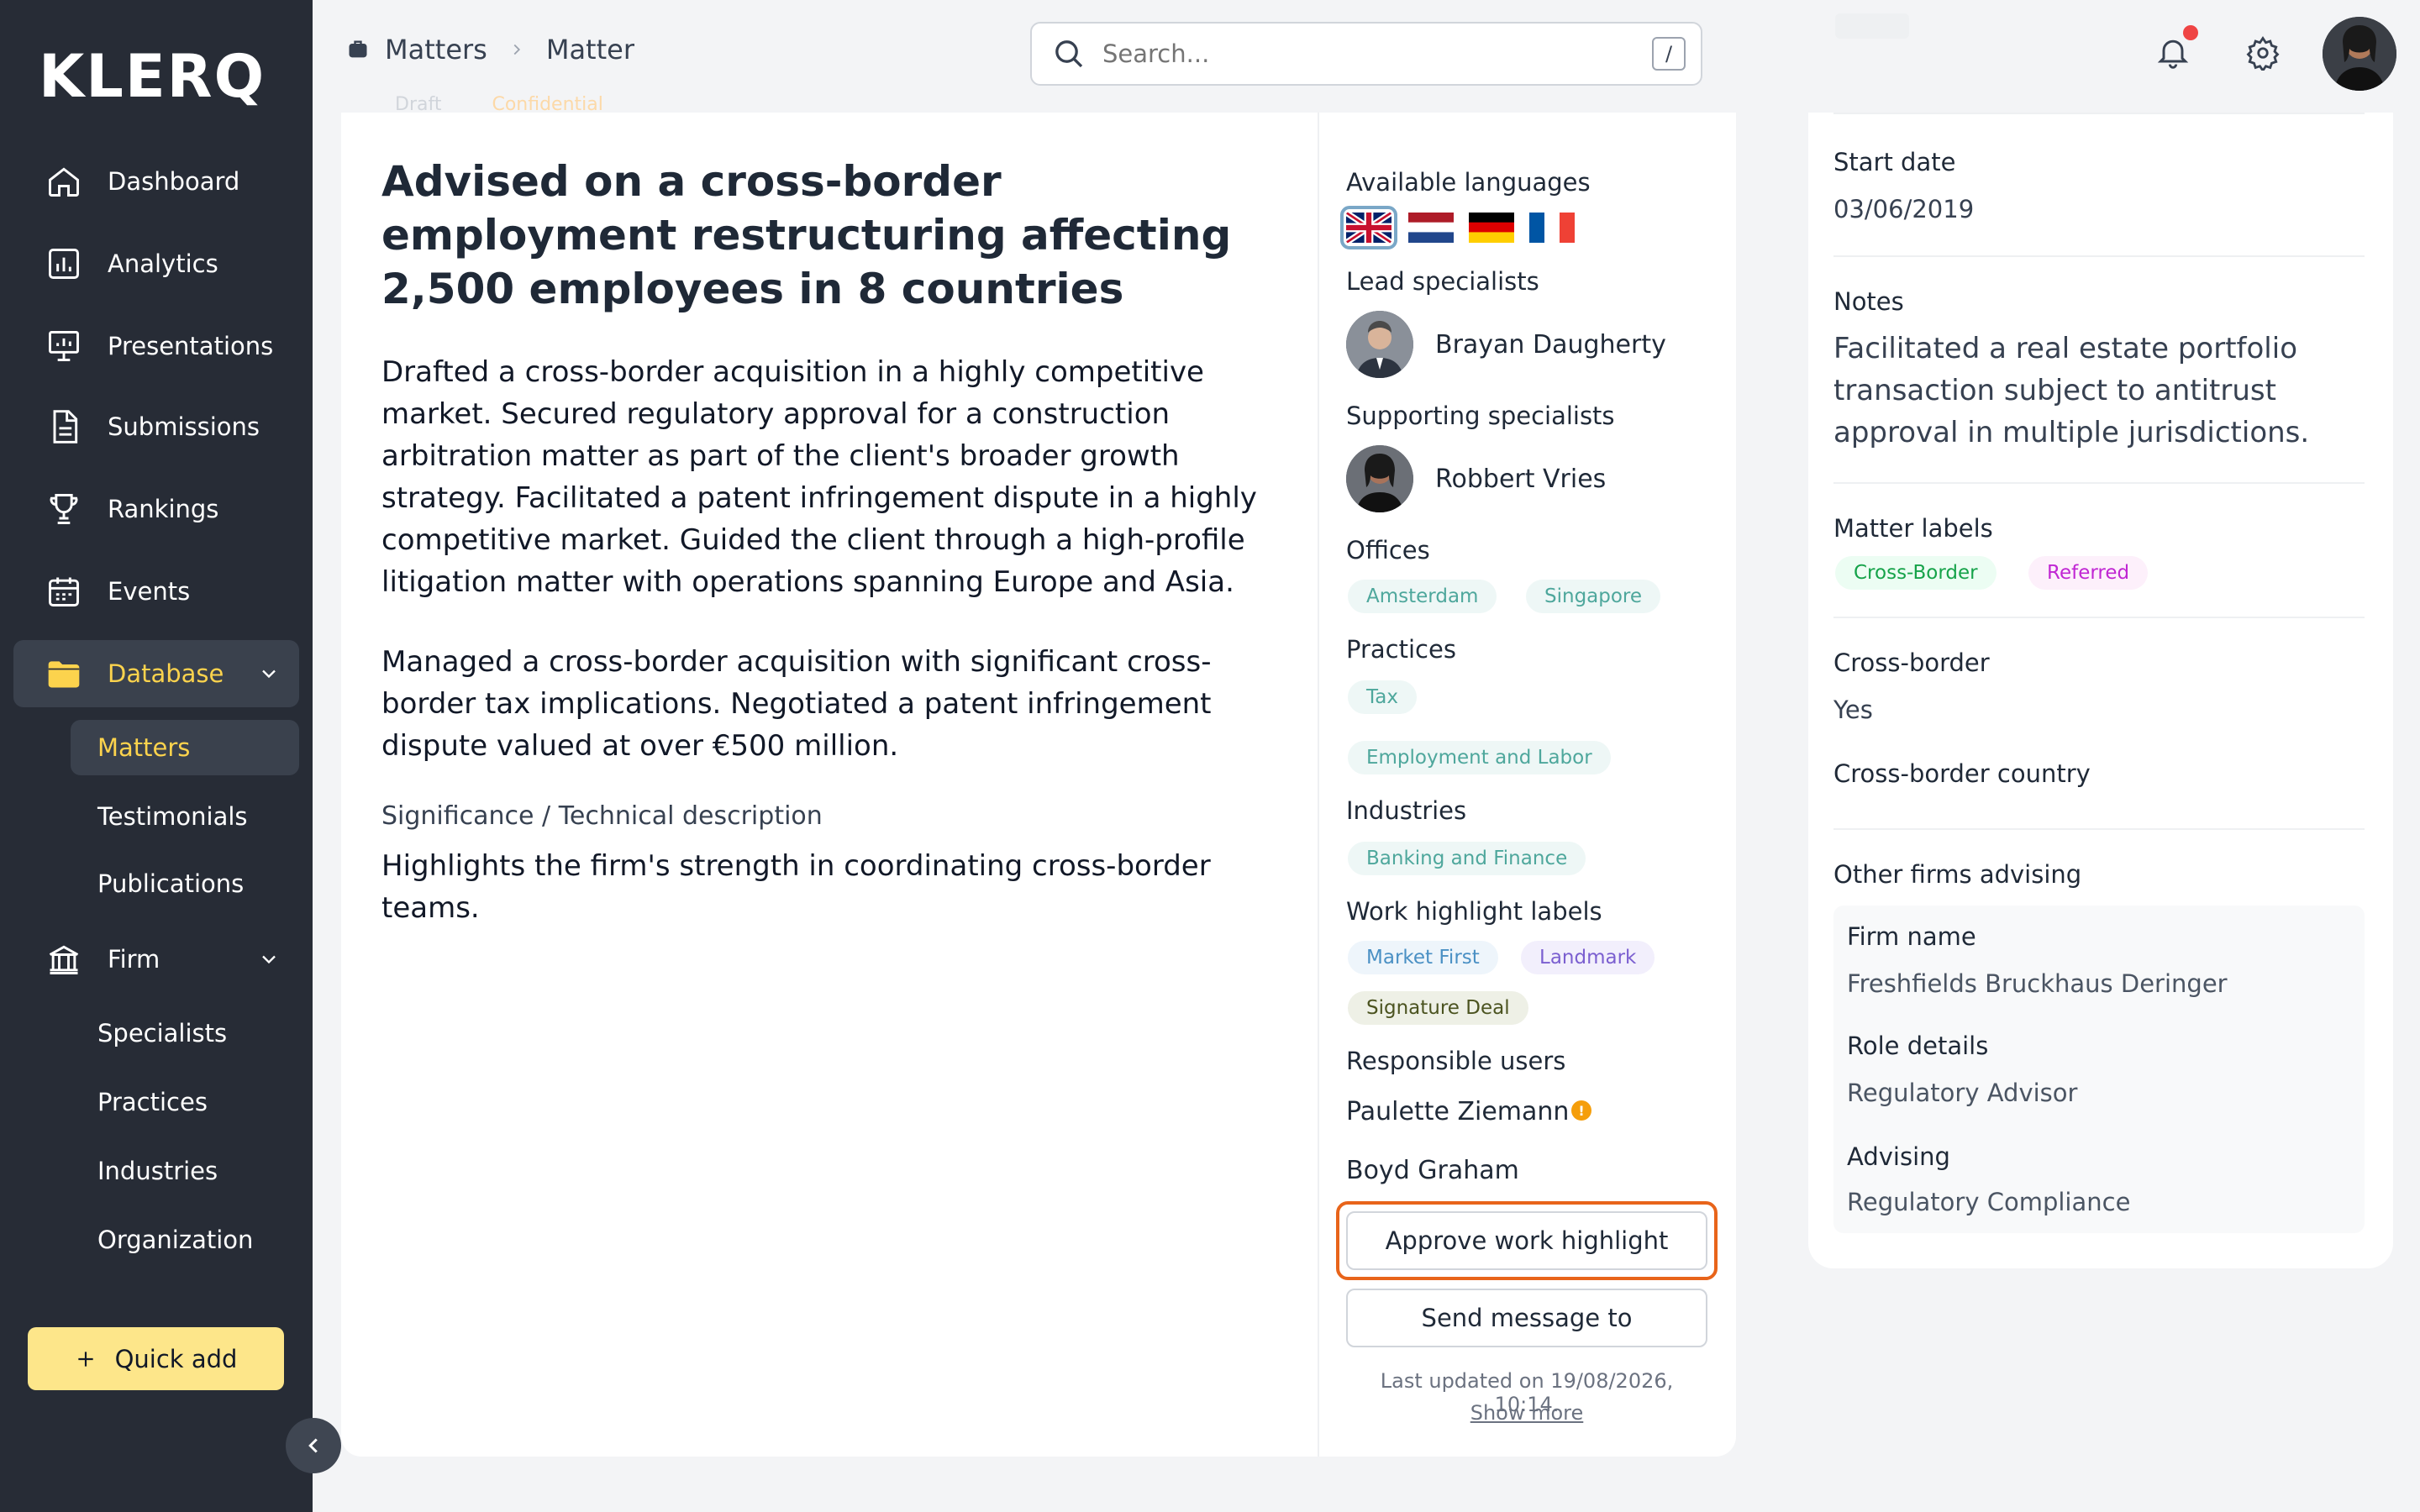  Describe the element at coordinates (64, 959) in the screenshot. I see `bank-icon` at that location.